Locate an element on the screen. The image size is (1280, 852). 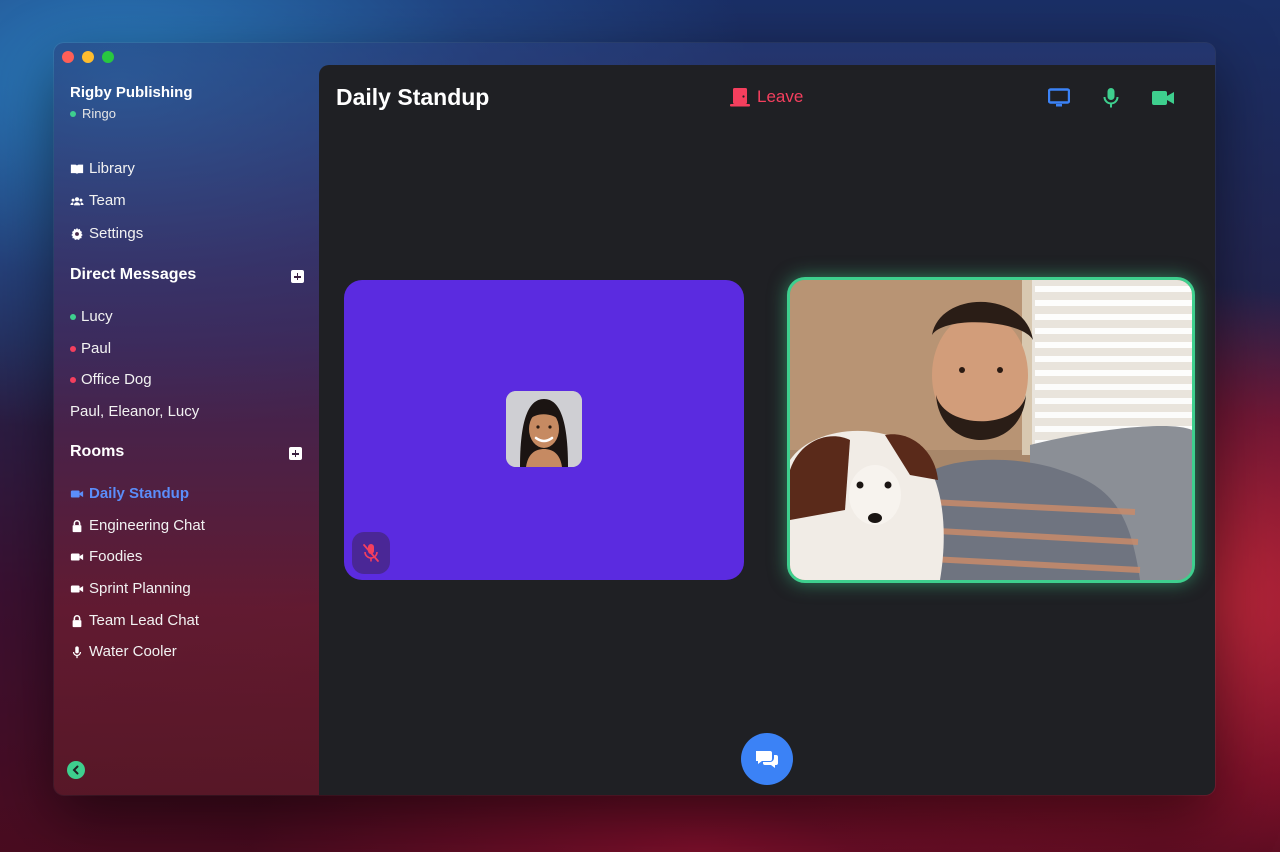
room-item-daily-standup: Daily Standup is located at coordinates (129, 493).